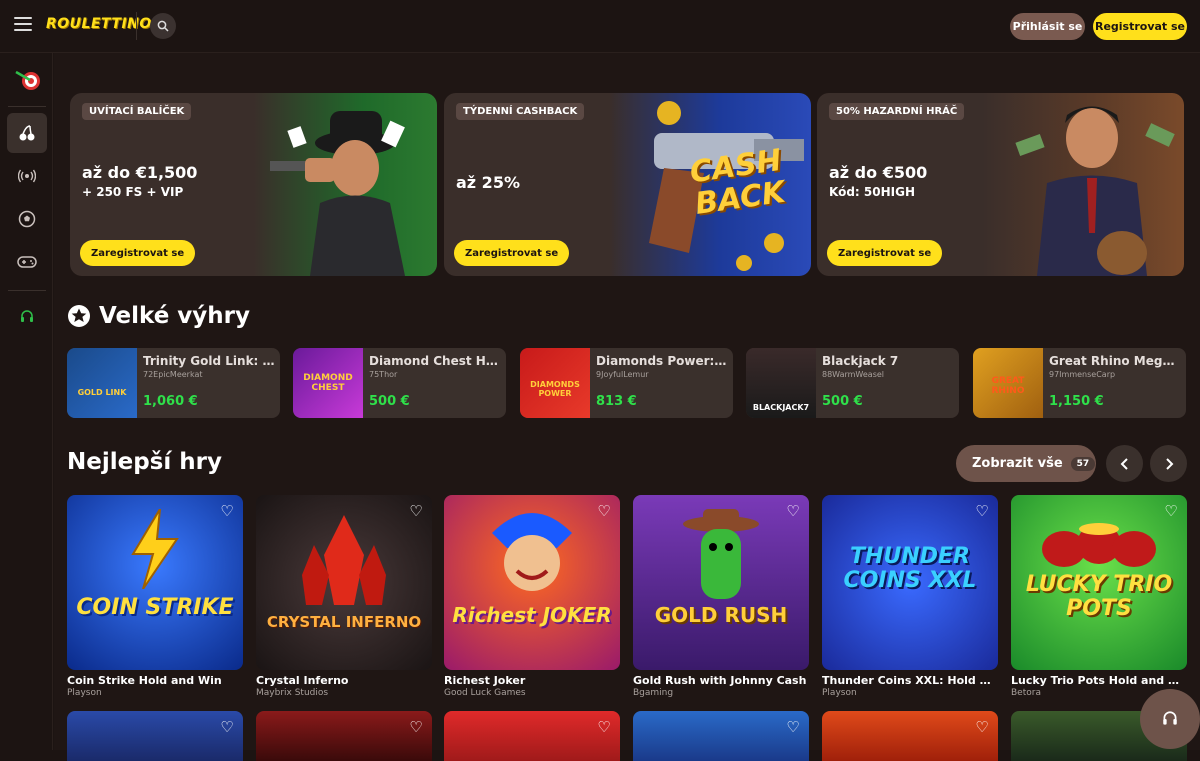  I want to click on login-button: Přihlásit se, so click(1047, 26).